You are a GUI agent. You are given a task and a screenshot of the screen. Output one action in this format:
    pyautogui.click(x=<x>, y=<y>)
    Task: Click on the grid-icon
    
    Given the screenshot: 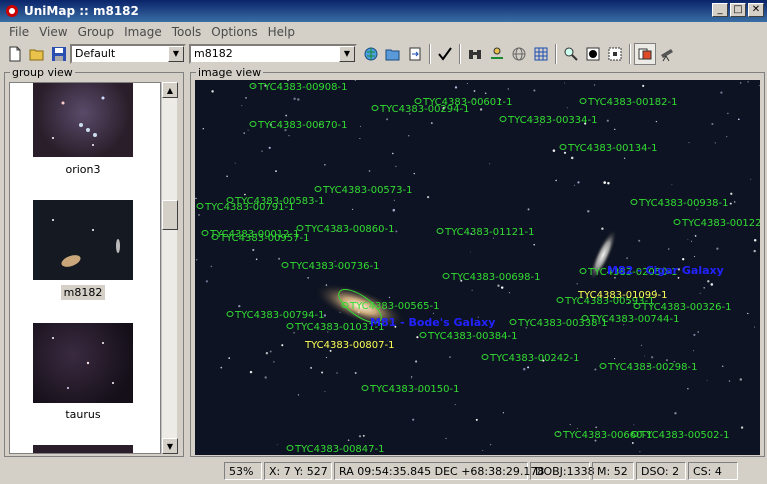 What is the action you would take?
    pyautogui.click(x=541, y=53)
    